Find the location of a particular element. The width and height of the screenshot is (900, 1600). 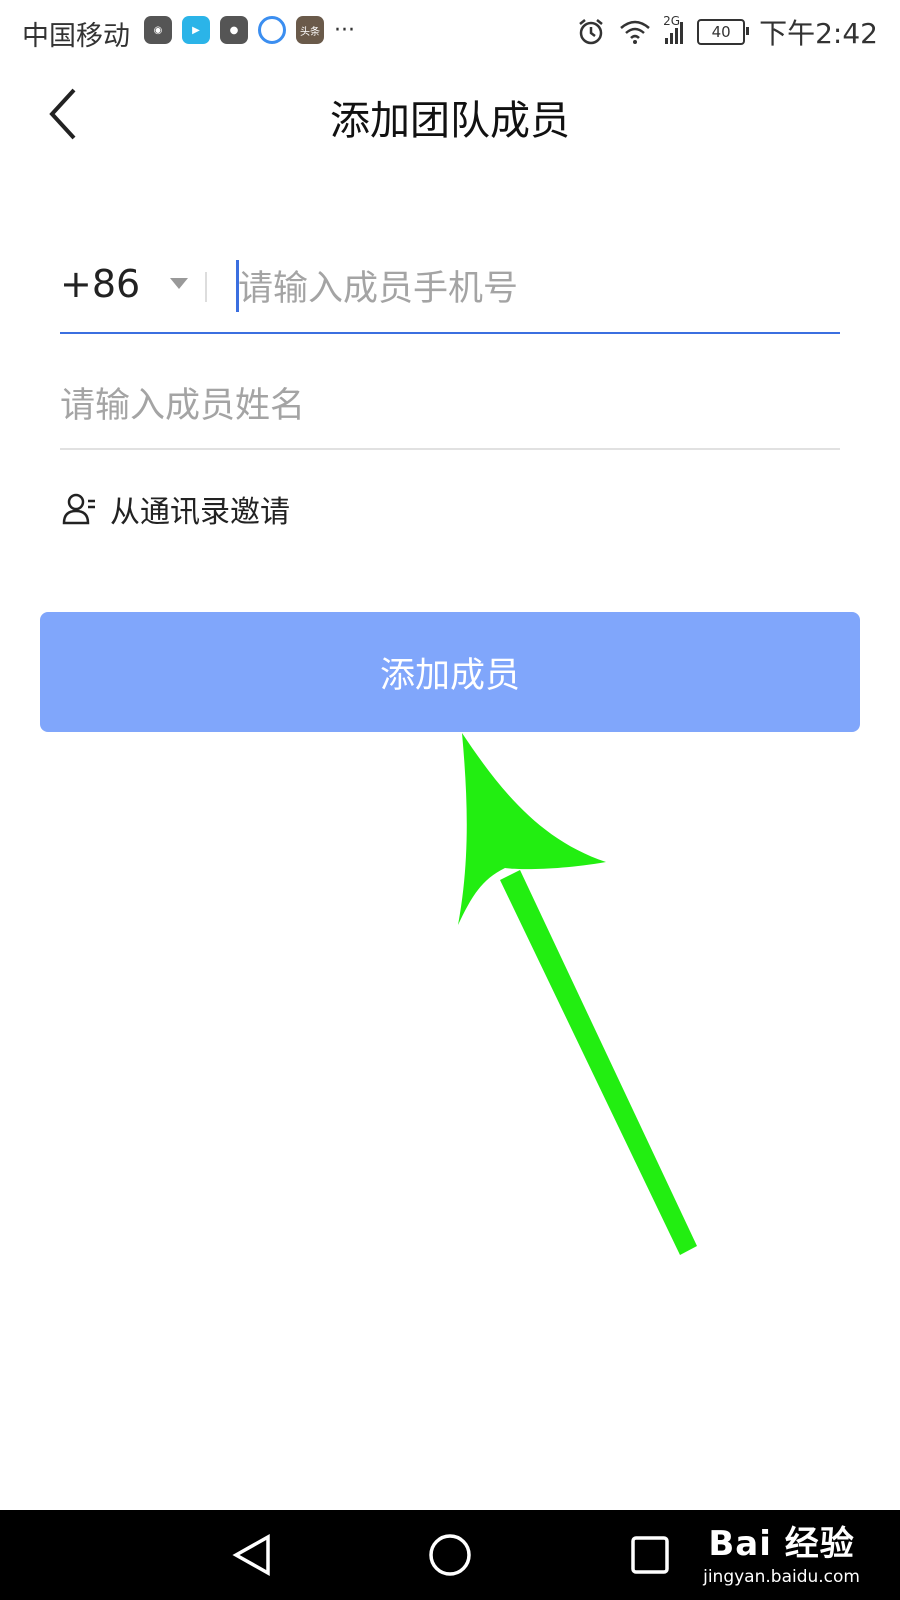

back-nav-icon is located at coordinates (252, 1555).